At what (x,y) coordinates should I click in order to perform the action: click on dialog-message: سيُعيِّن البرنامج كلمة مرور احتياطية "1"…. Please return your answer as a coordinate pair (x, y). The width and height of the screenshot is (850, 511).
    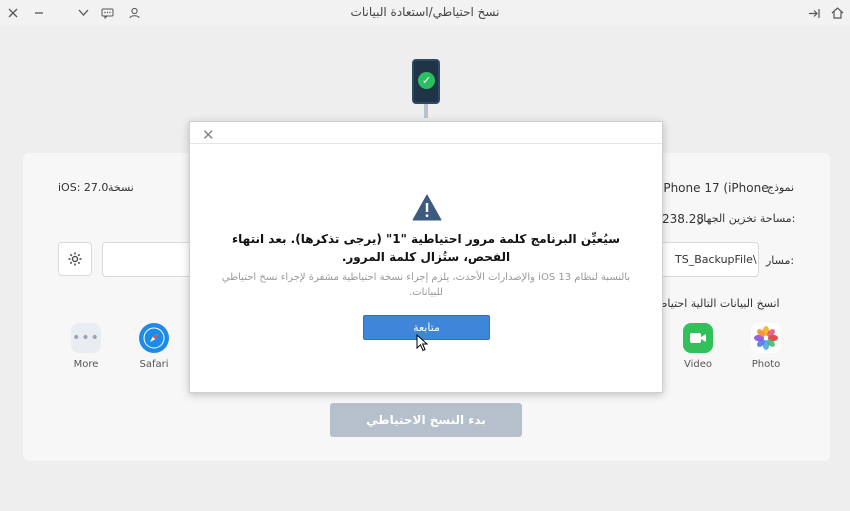
    Looking at the image, I should click on (426, 248).